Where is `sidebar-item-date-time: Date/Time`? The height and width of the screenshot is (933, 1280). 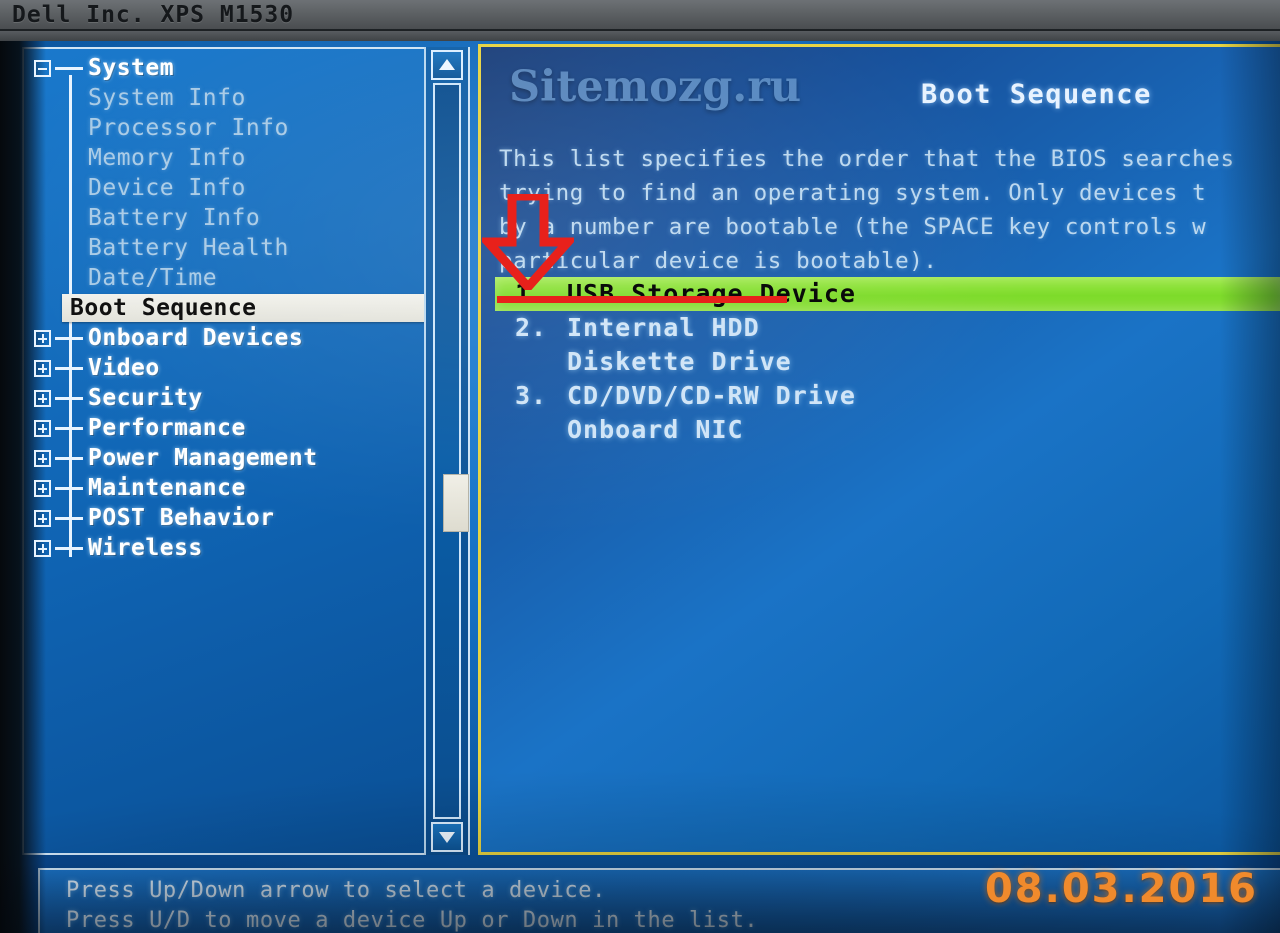
sidebar-item-date-time: Date/Time is located at coordinates (230, 278).